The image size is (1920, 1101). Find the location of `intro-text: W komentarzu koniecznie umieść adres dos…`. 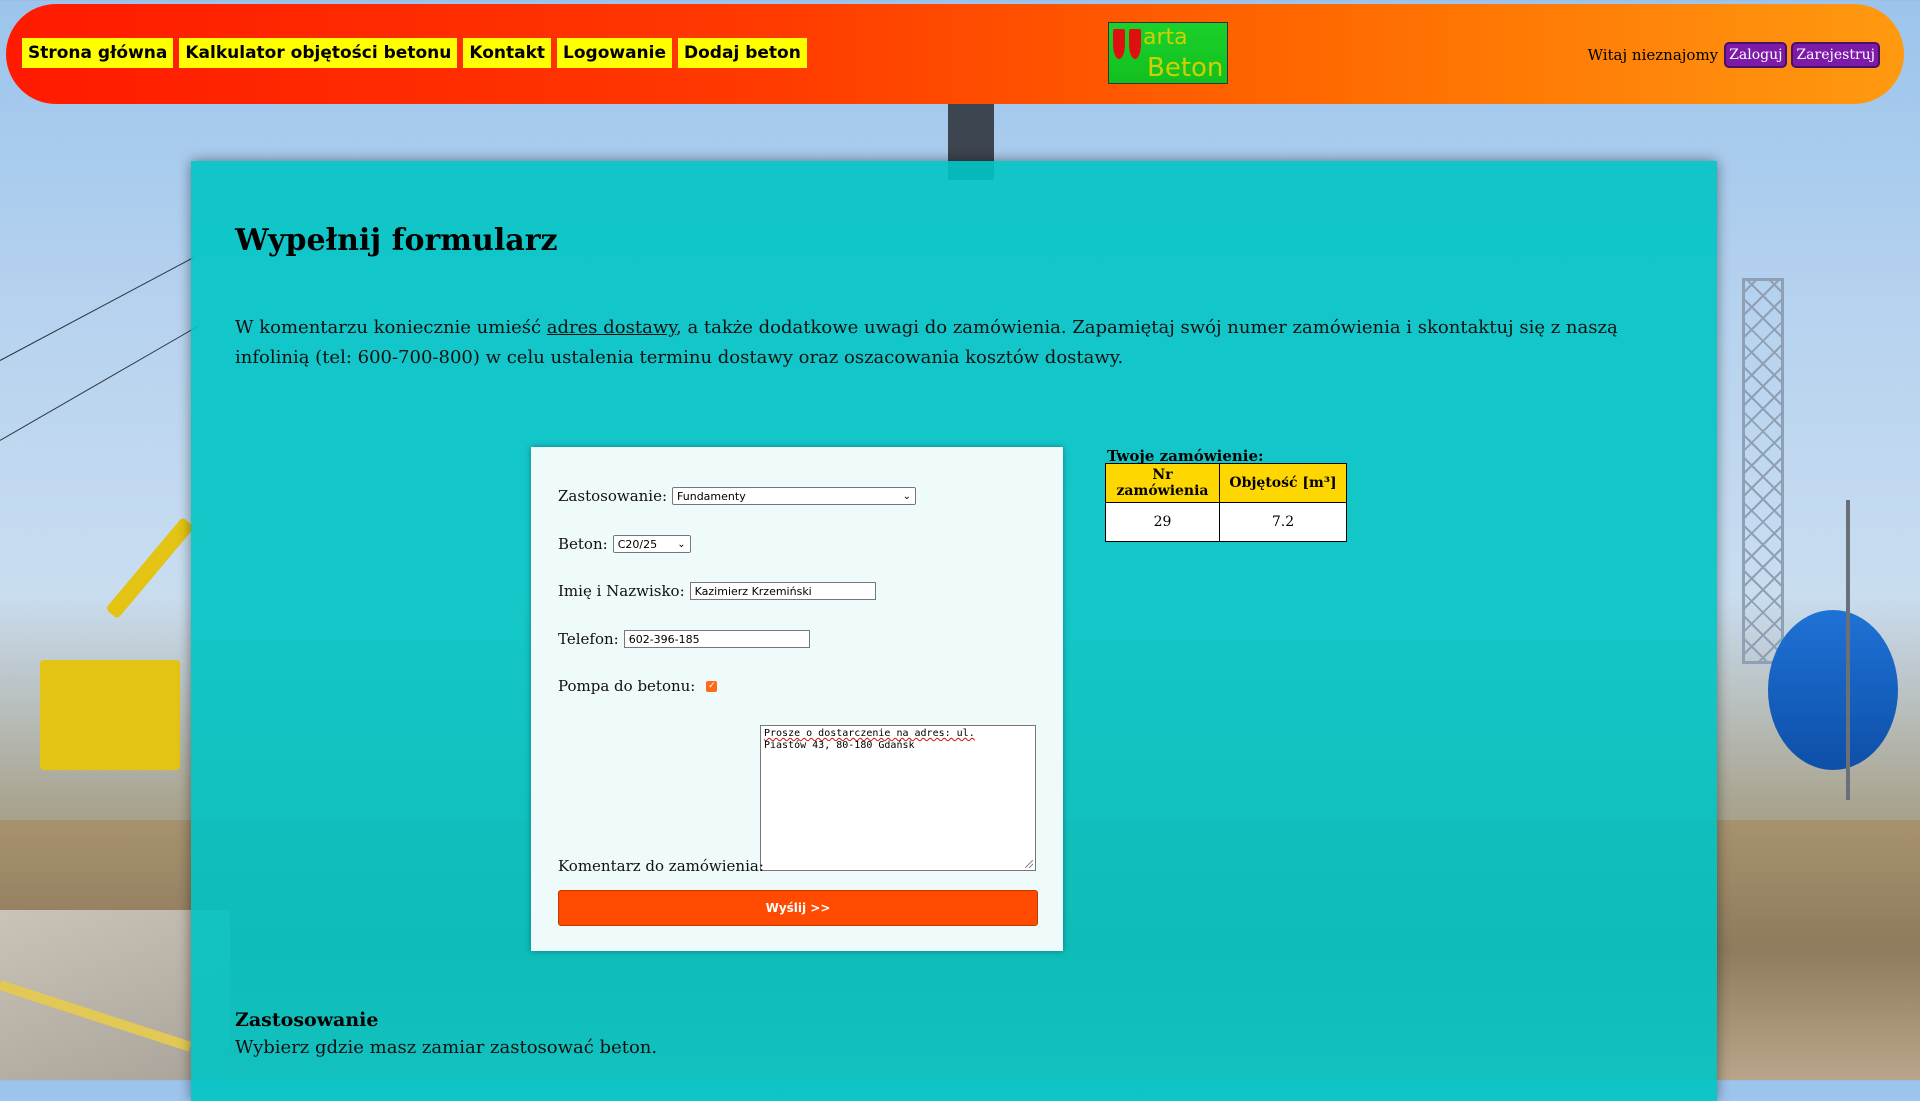

intro-text: W komentarzu koniecznie umieść adres dos… is located at coordinates (955, 343).